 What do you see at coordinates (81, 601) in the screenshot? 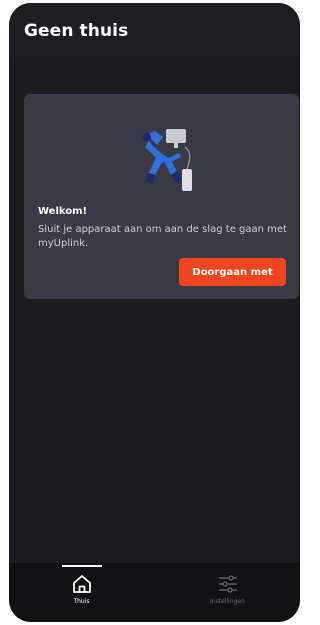
I see `nav-label-home: Thuis` at bounding box center [81, 601].